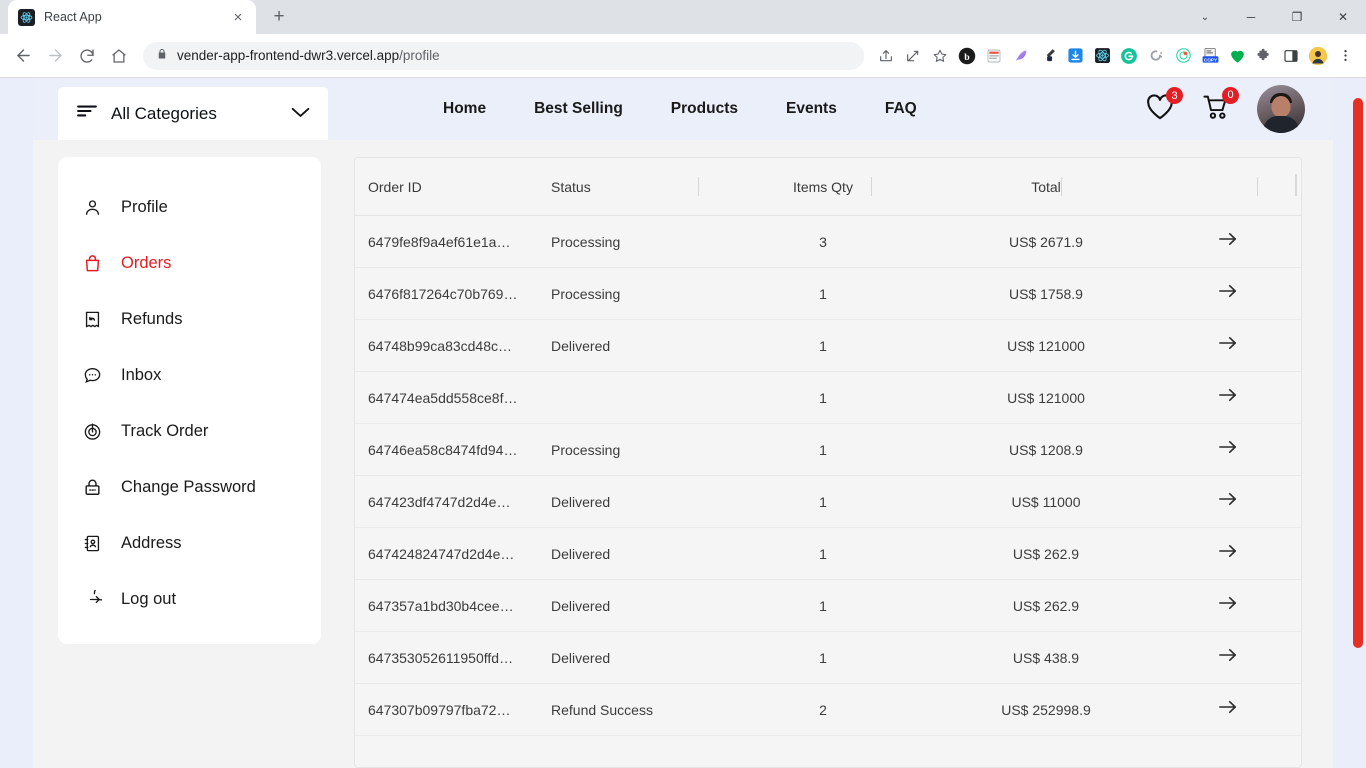 This screenshot has width=1366, height=768. What do you see at coordinates (1046, 187) in the screenshot?
I see `column-header-total: Total` at bounding box center [1046, 187].